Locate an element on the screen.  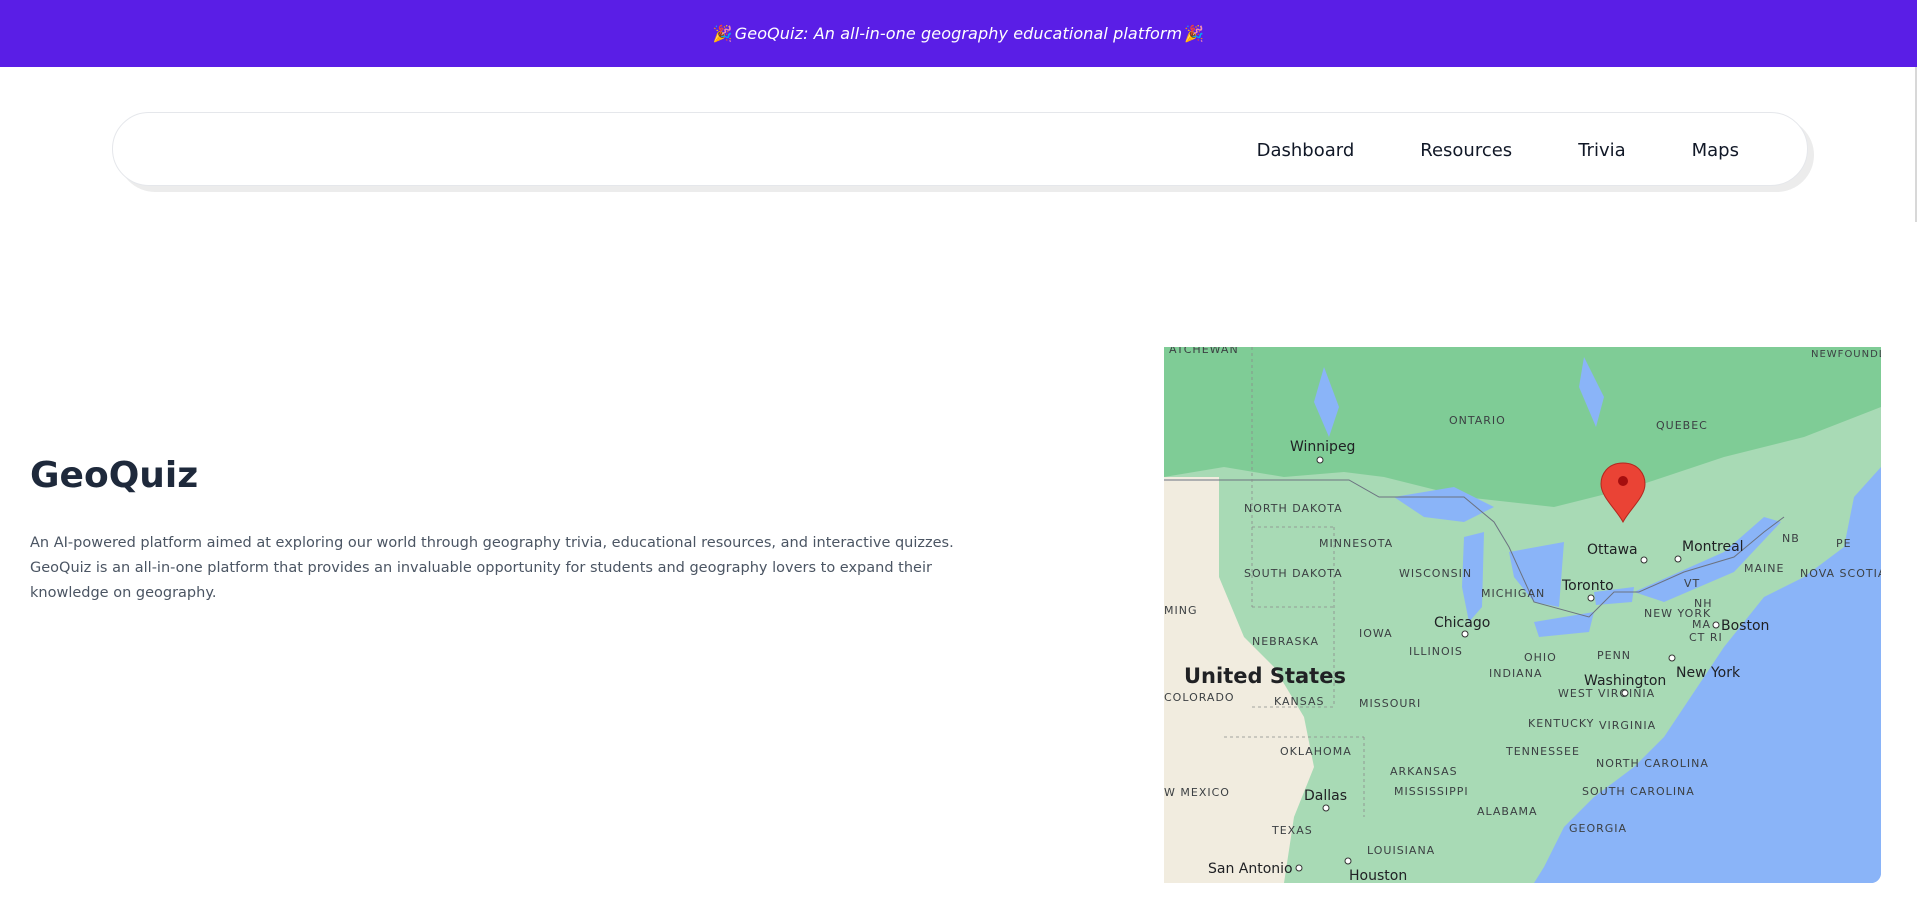
city-label: Washington is located at coordinates (1625, 681).